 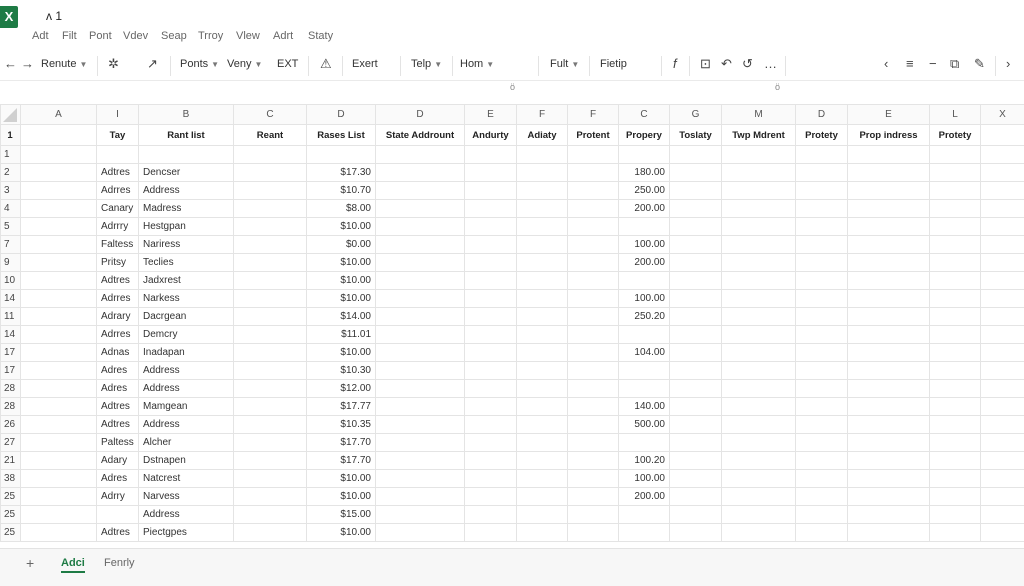 What do you see at coordinates (248, 36) in the screenshot?
I see `menu-item-vlew: Vlew` at bounding box center [248, 36].